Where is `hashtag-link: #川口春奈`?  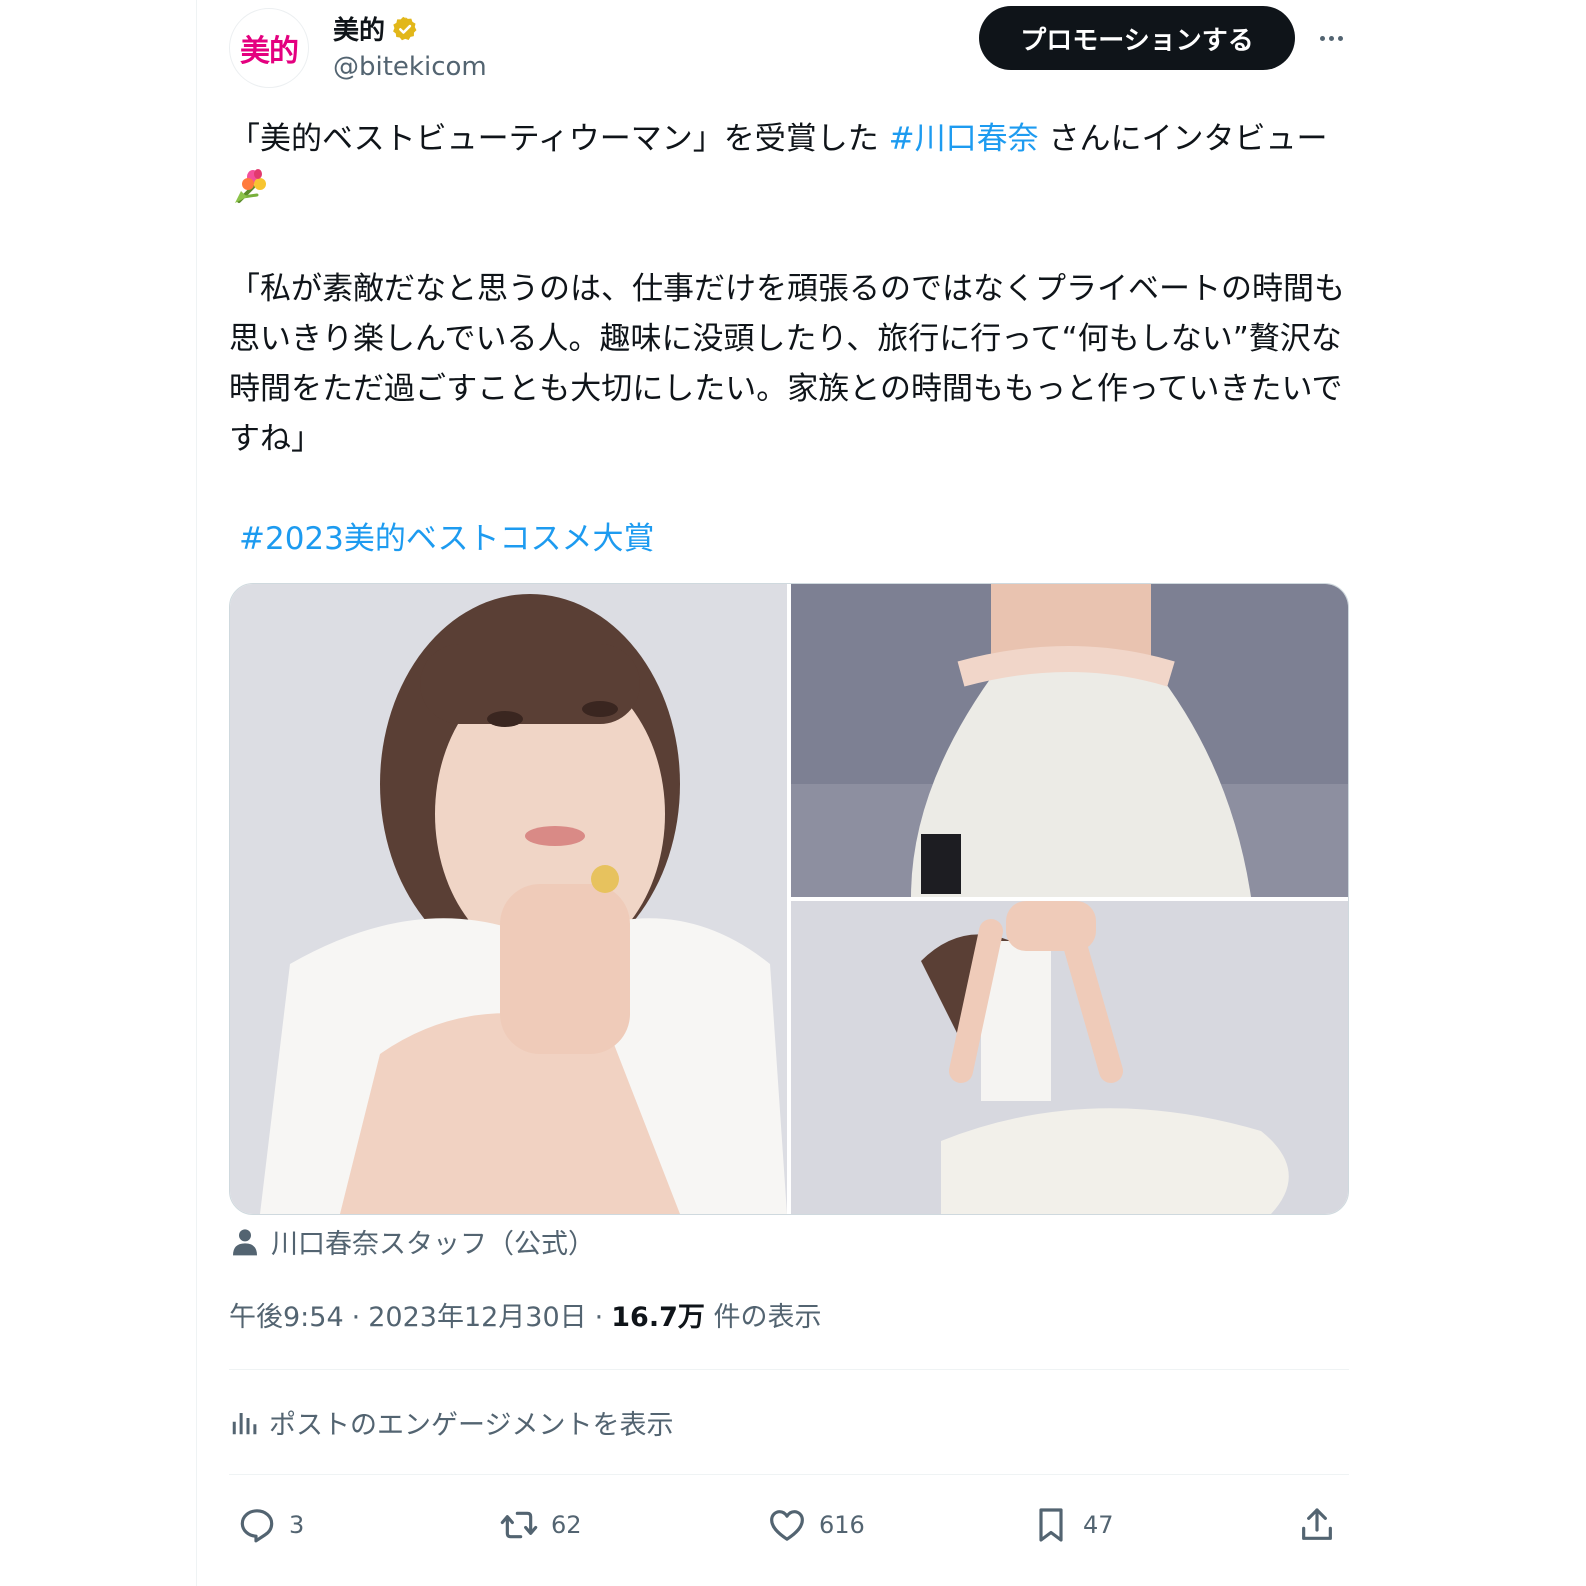 hashtag-link: #川口春奈 is located at coordinates (964, 139).